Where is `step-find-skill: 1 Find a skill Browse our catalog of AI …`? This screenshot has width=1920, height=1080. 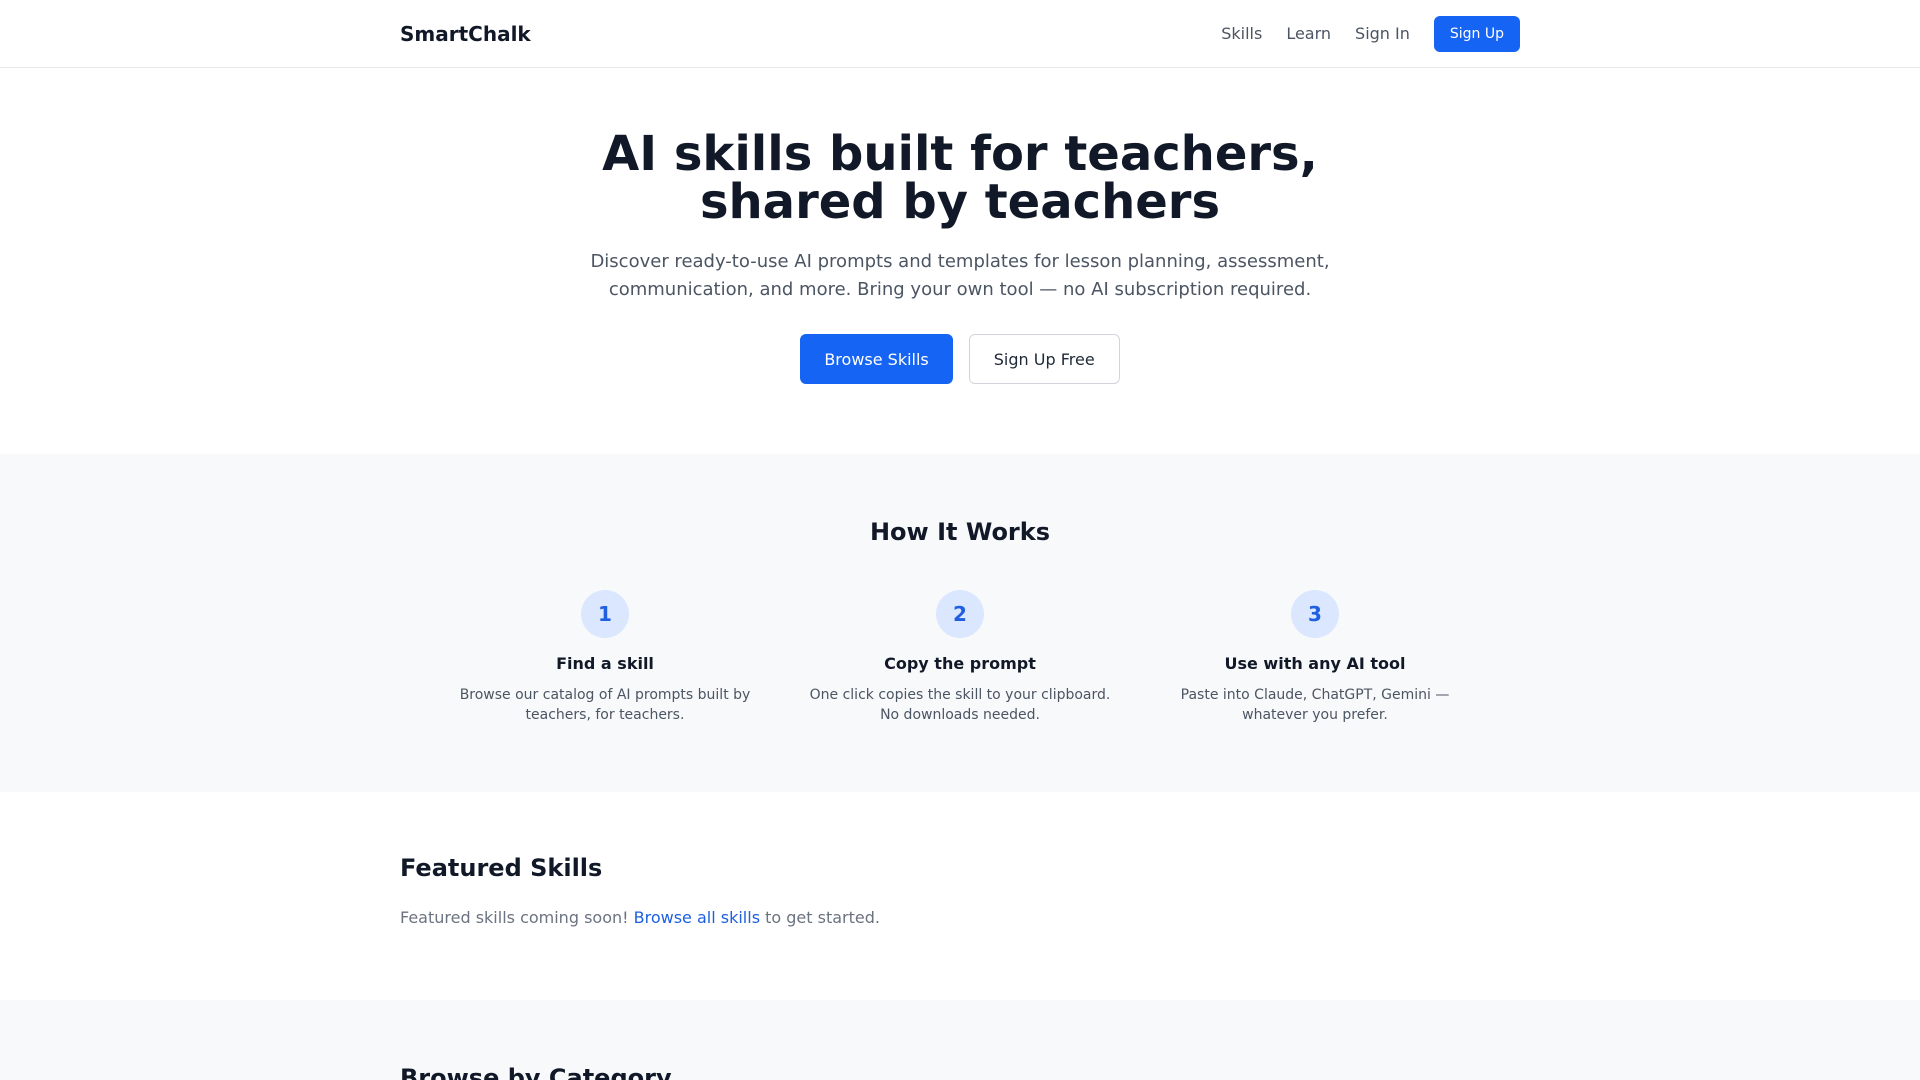 step-find-skill: 1 Find a skill Browse our catalog of AI … is located at coordinates (605, 657).